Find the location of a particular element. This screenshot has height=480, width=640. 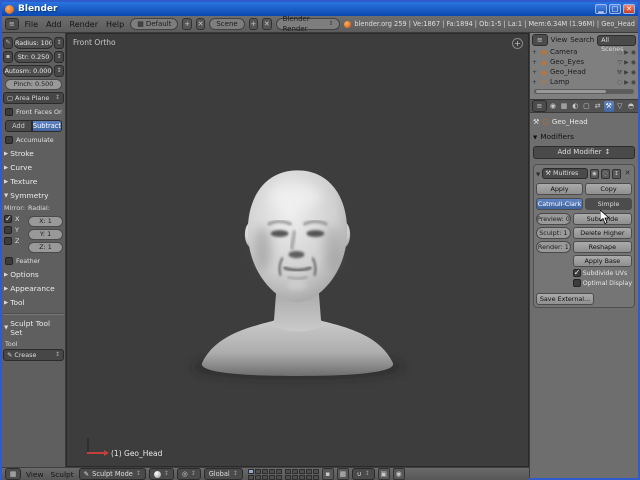

panel-appearance: Appearance is located at coordinates (33, 288).